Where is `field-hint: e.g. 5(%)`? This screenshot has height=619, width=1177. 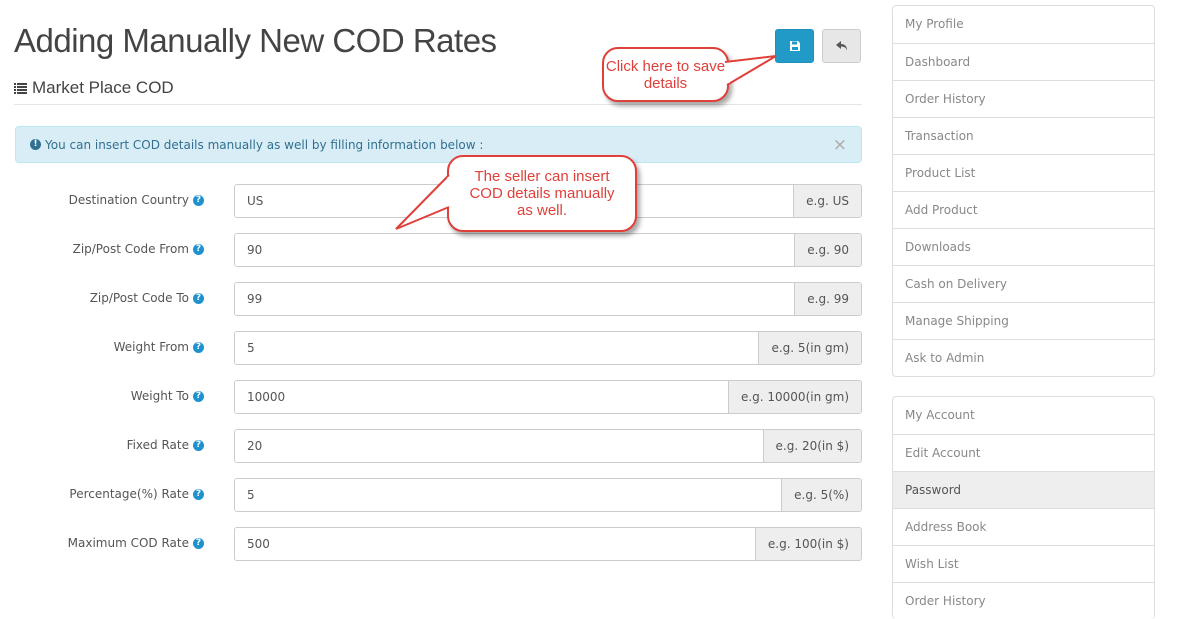 field-hint: e.g. 5(%) is located at coordinates (821, 495).